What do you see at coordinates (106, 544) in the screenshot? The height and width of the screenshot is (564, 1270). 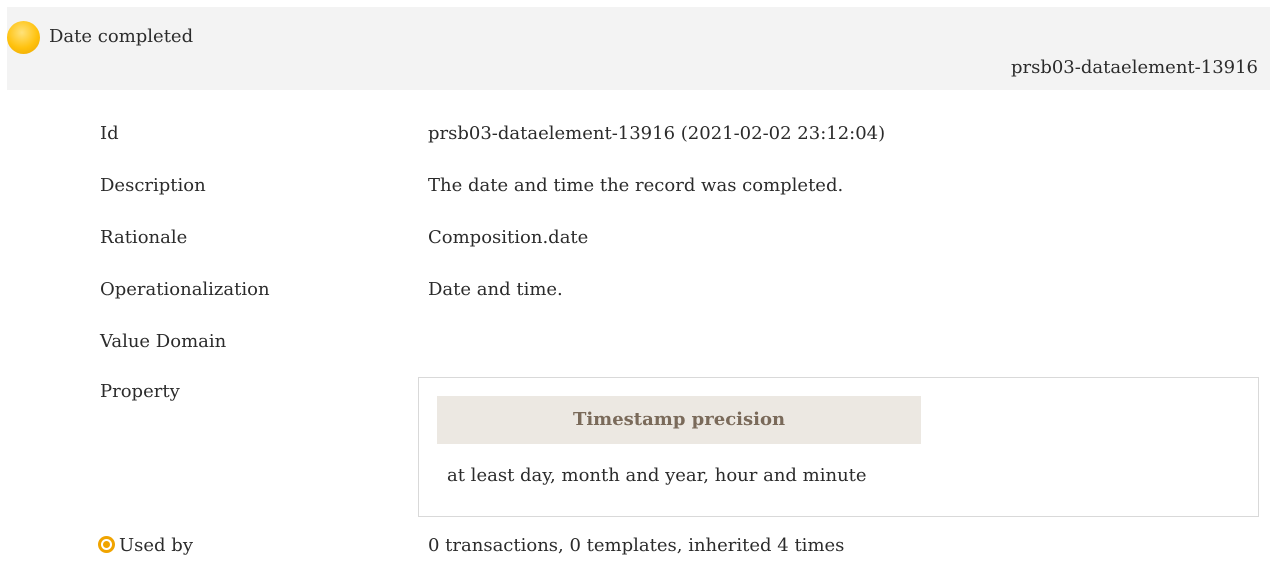 I see `target-icon` at bounding box center [106, 544].